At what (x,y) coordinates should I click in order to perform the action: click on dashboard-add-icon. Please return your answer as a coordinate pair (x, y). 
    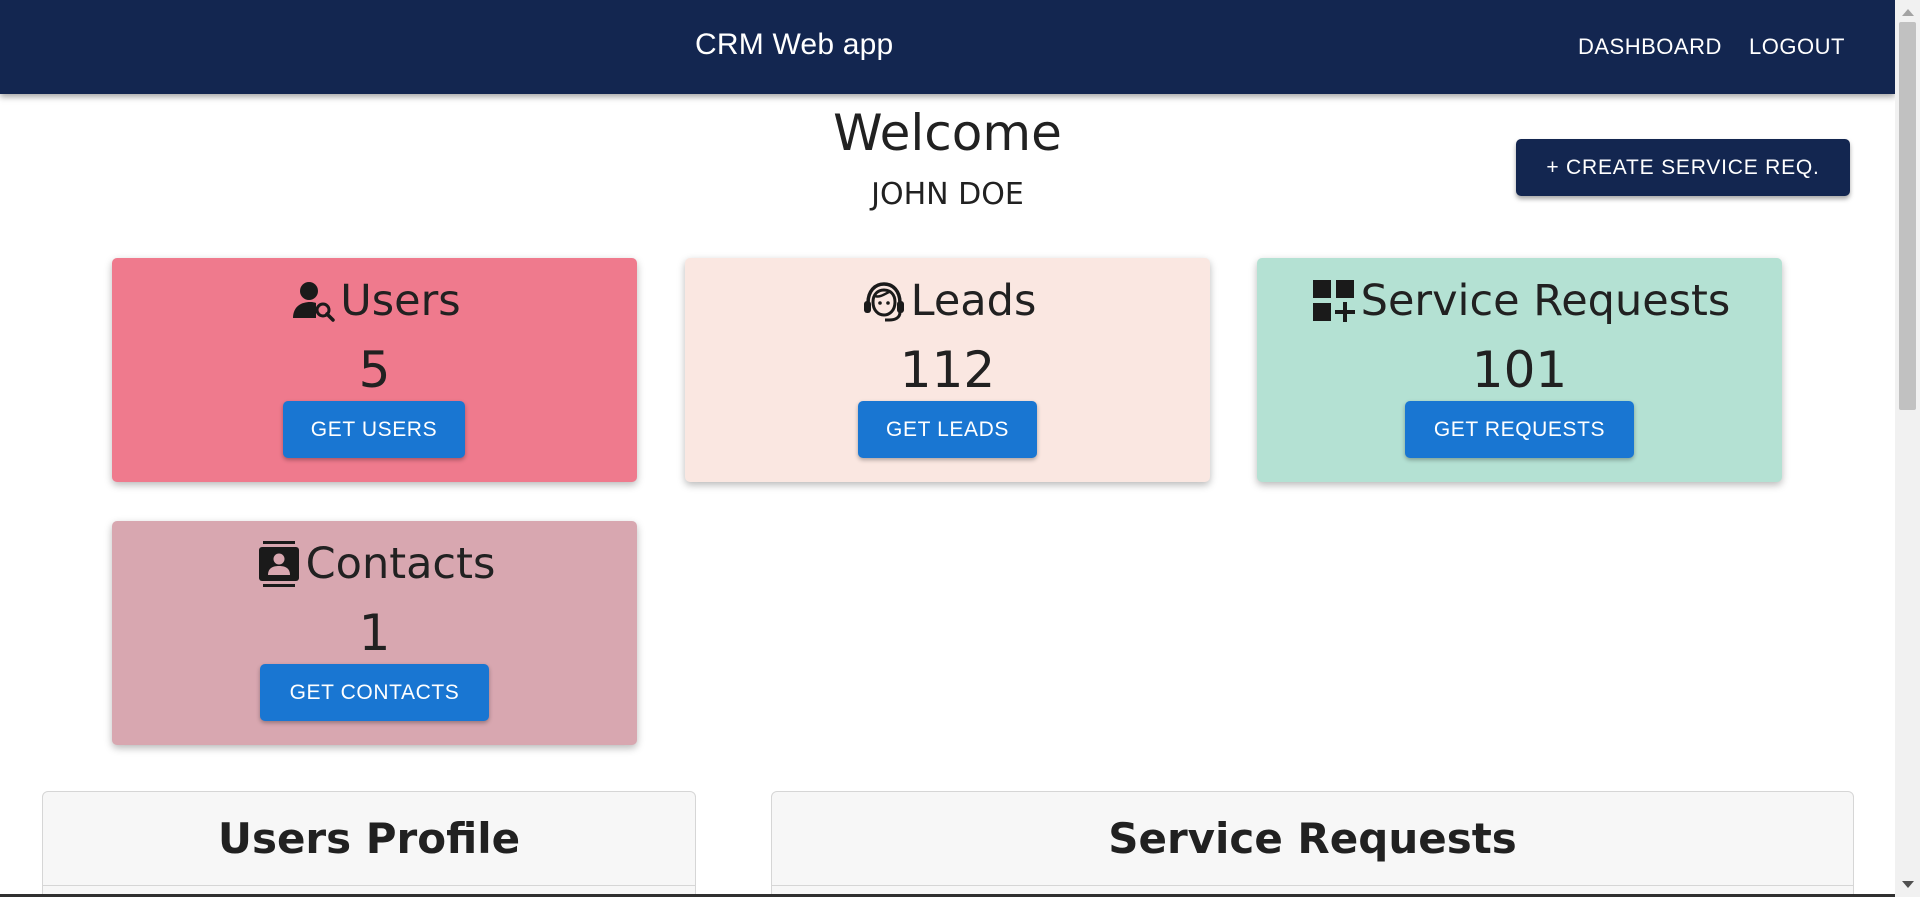
    Looking at the image, I should click on (1333, 301).